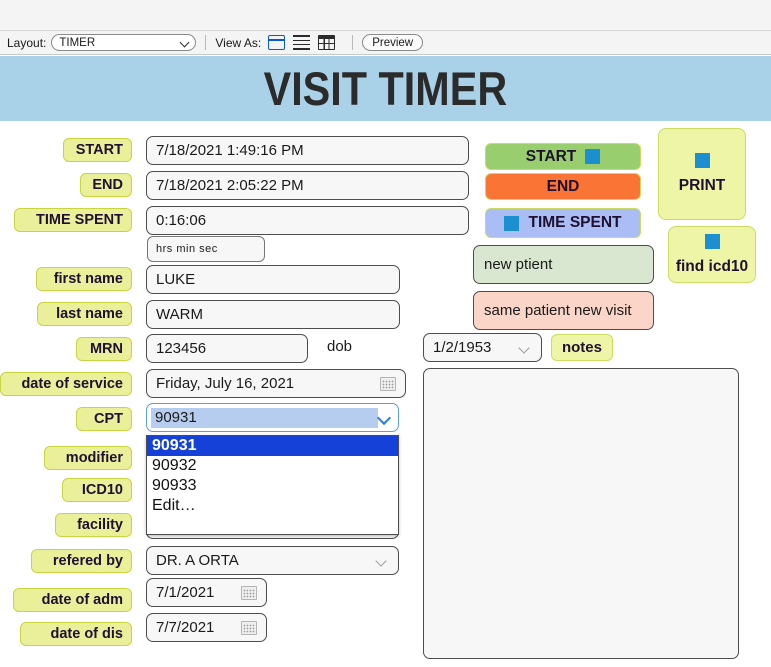 The height and width of the screenshot is (667, 771). I want to click on label-dob: dob, so click(340, 346).